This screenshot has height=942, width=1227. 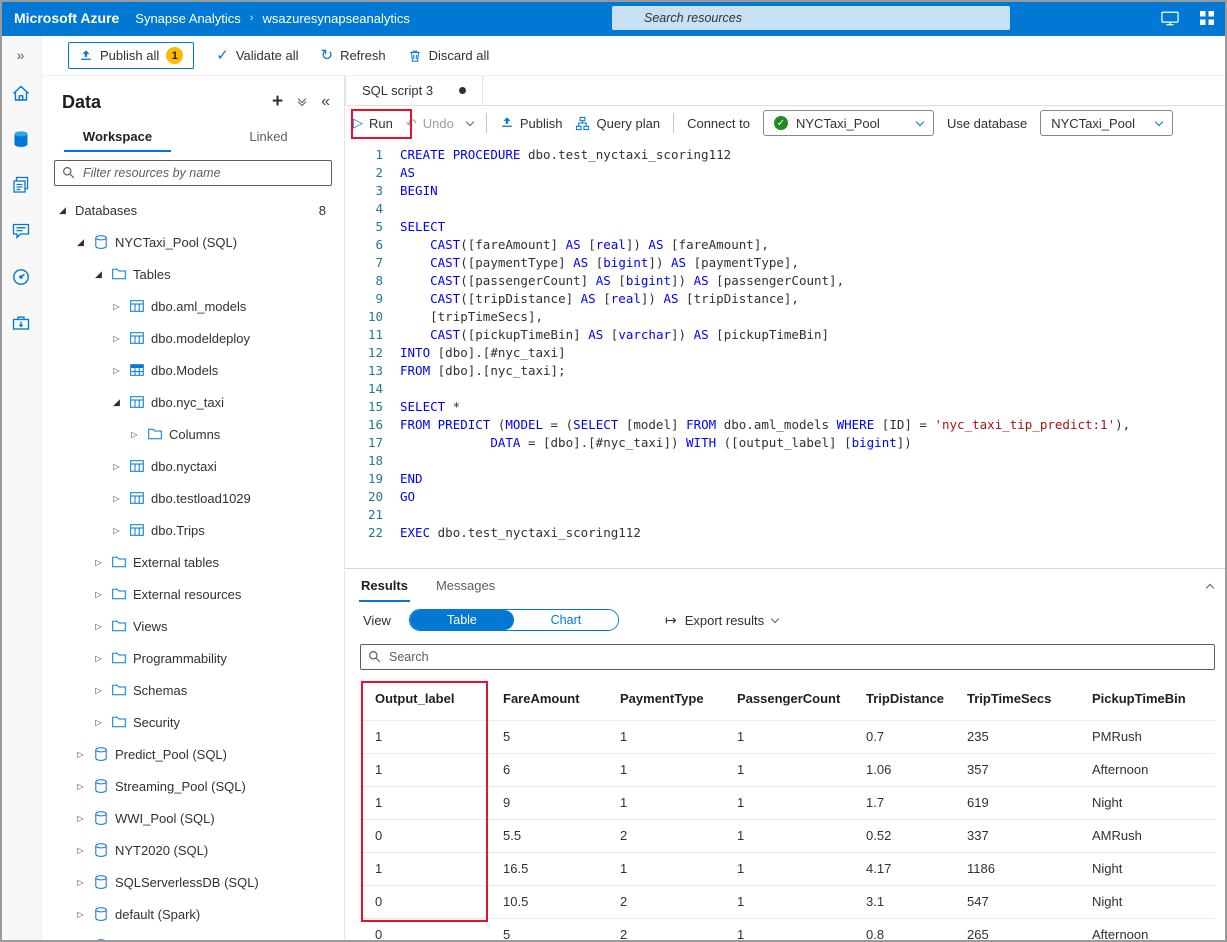 I want to click on table-row: 1 16.5 1 1 4.17 1186 Night, so click(x=787, y=869).